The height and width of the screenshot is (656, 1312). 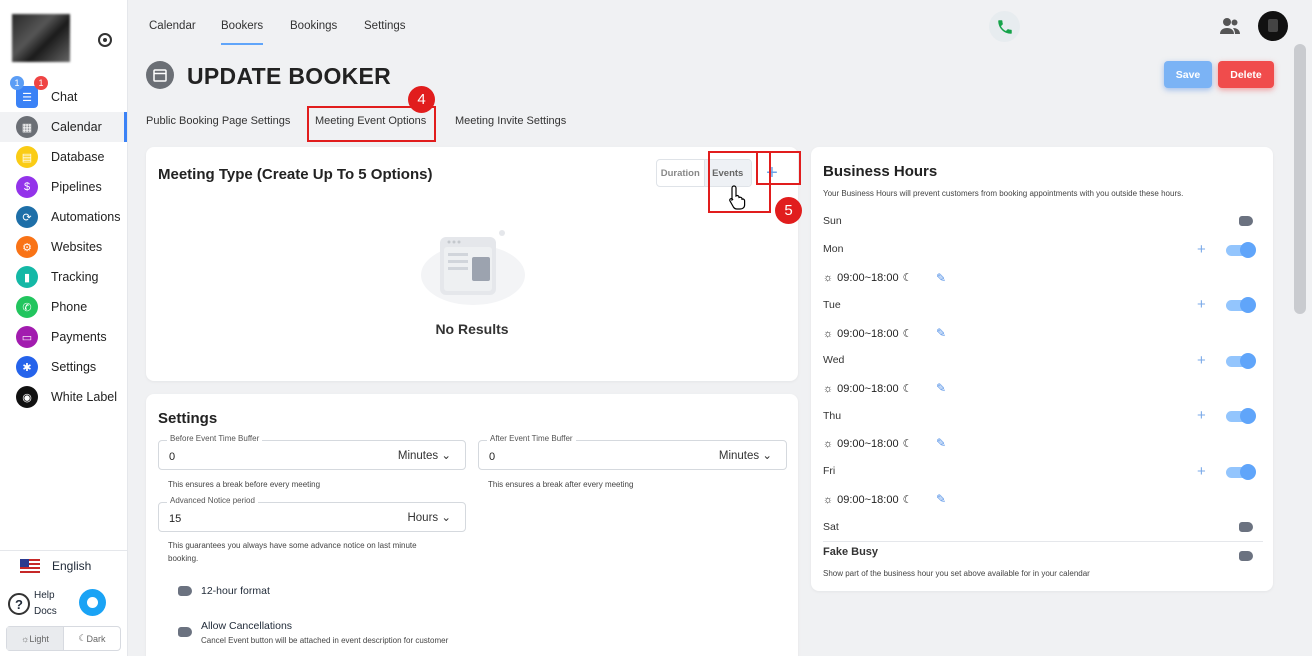 What do you see at coordinates (312, 514) in the screenshot?
I see `advanced-notice-field: Advanced Notice period 15 Hours ⌄` at bounding box center [312, 514].